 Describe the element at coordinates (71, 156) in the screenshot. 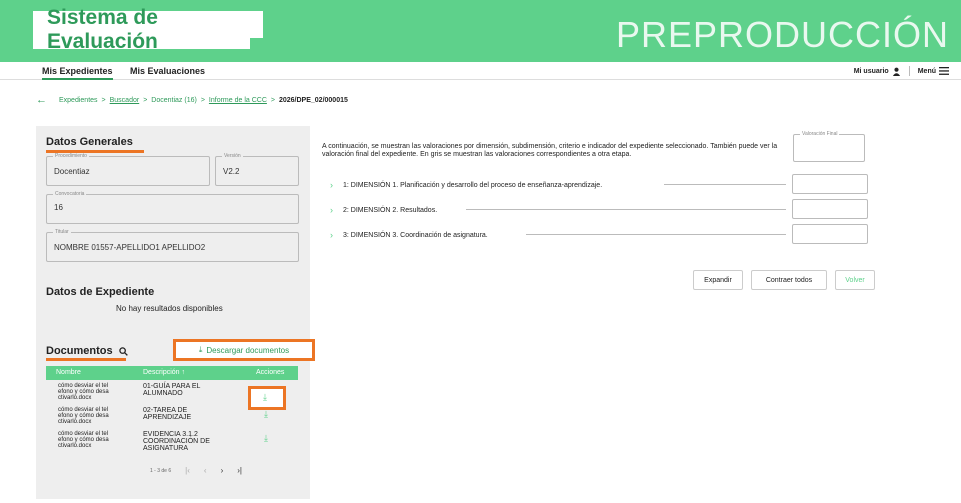

I see `procedimiento-label: Procedimiento` at that location.